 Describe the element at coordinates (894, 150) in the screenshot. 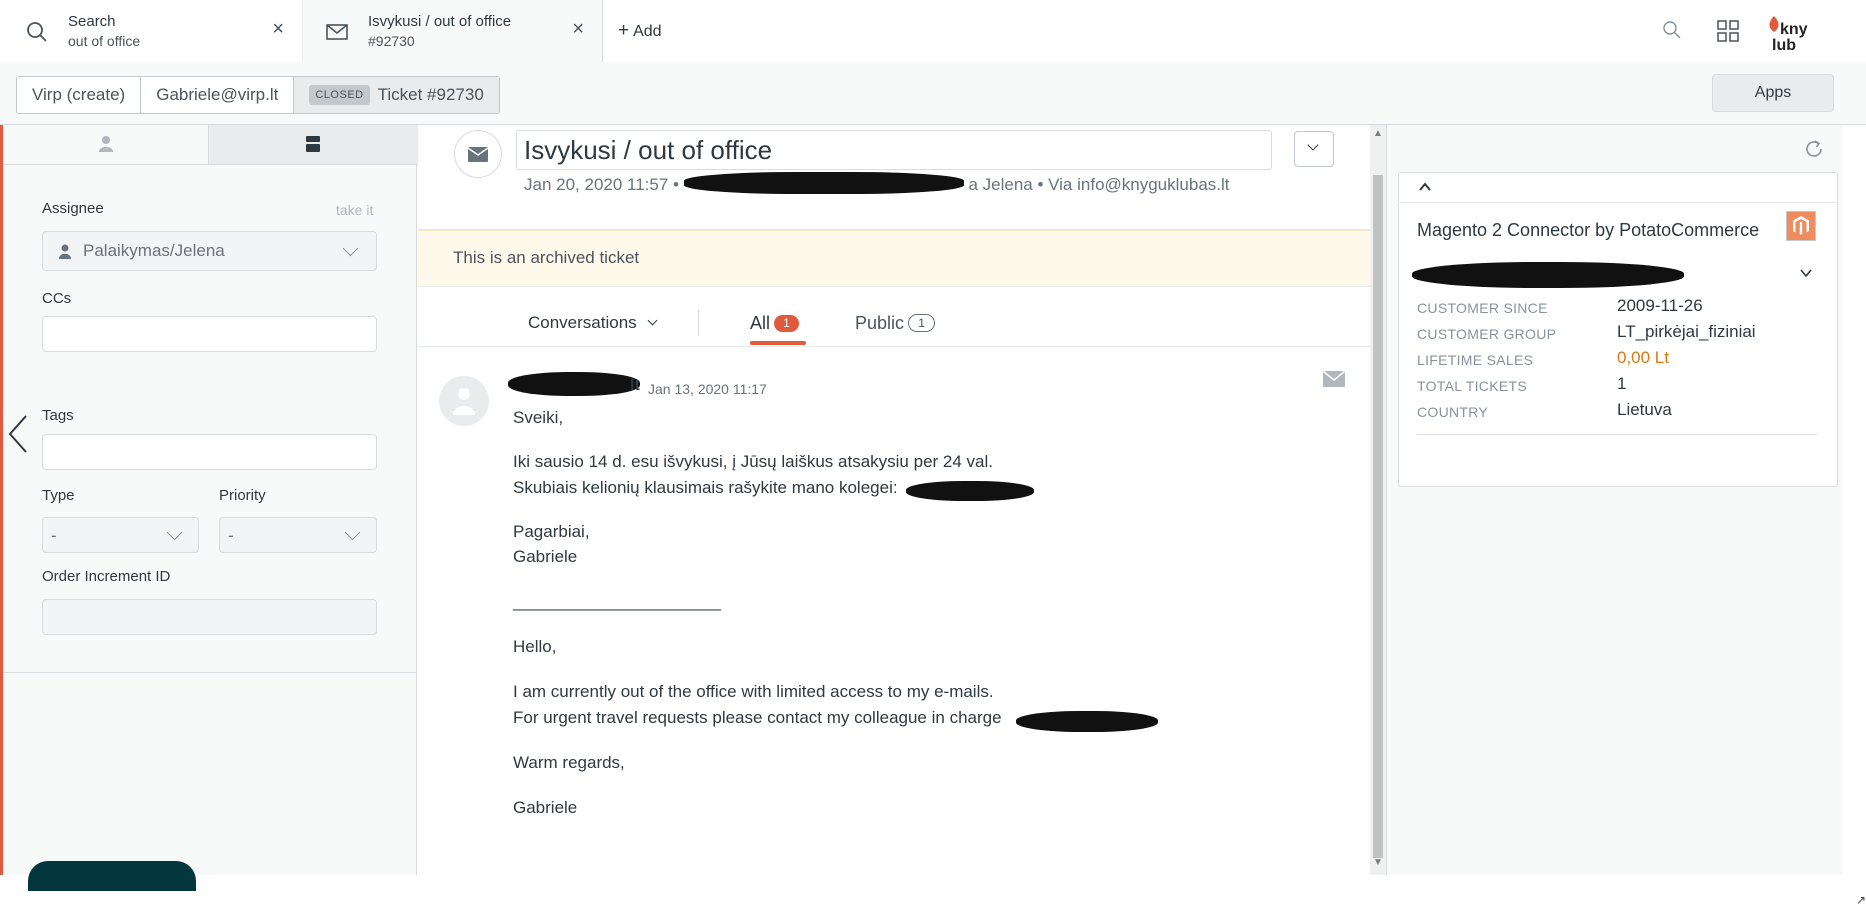

I see `subject-field: Isvykusi / out of office` at that location.